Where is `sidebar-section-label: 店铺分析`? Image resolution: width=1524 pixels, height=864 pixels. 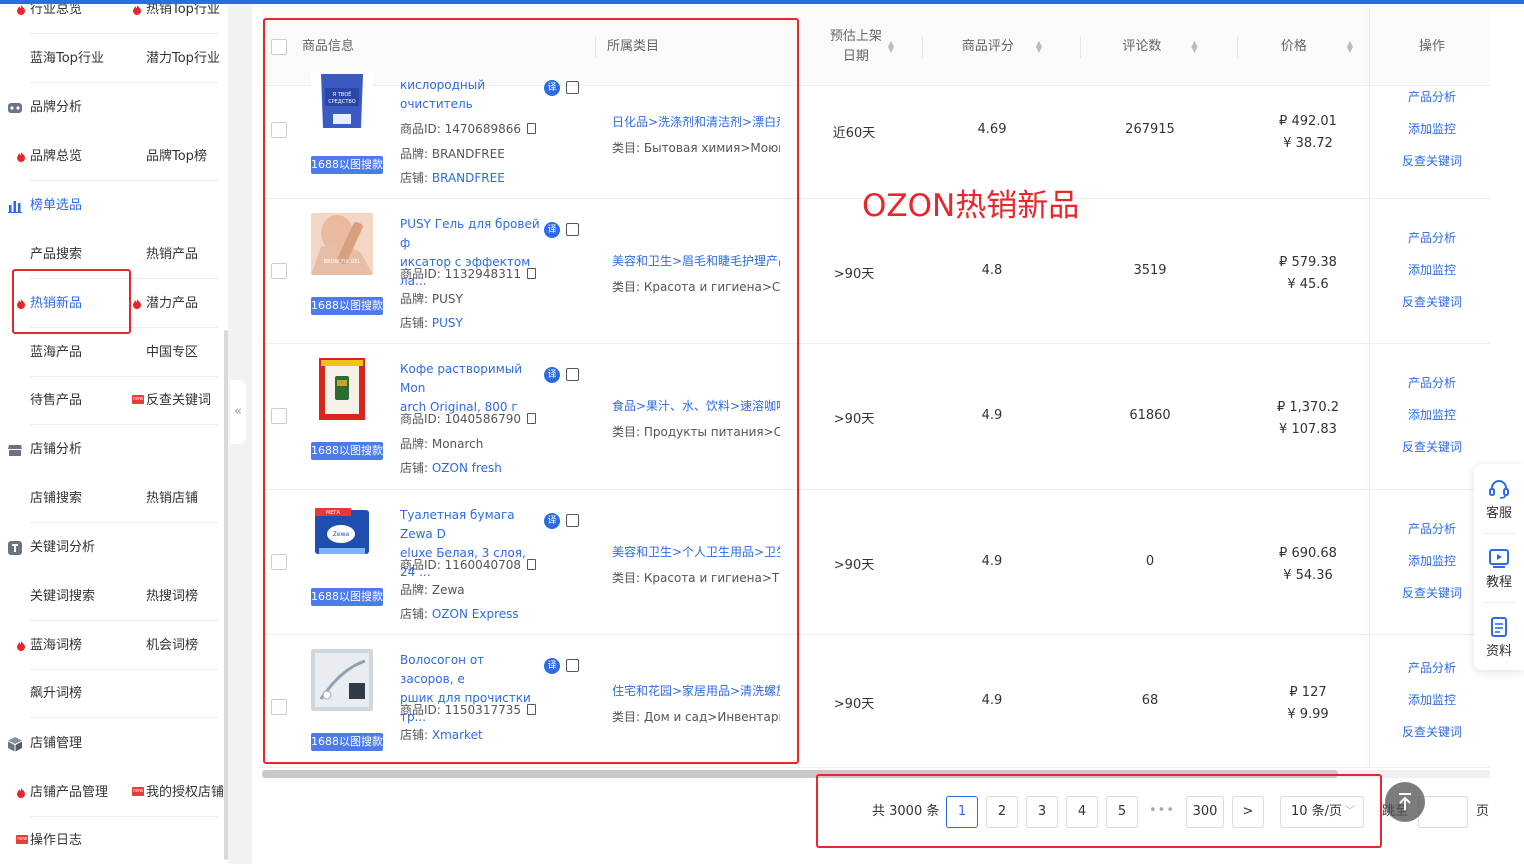 sidebar-section-label: 店铺分析 is located at coordinates (56, 449).